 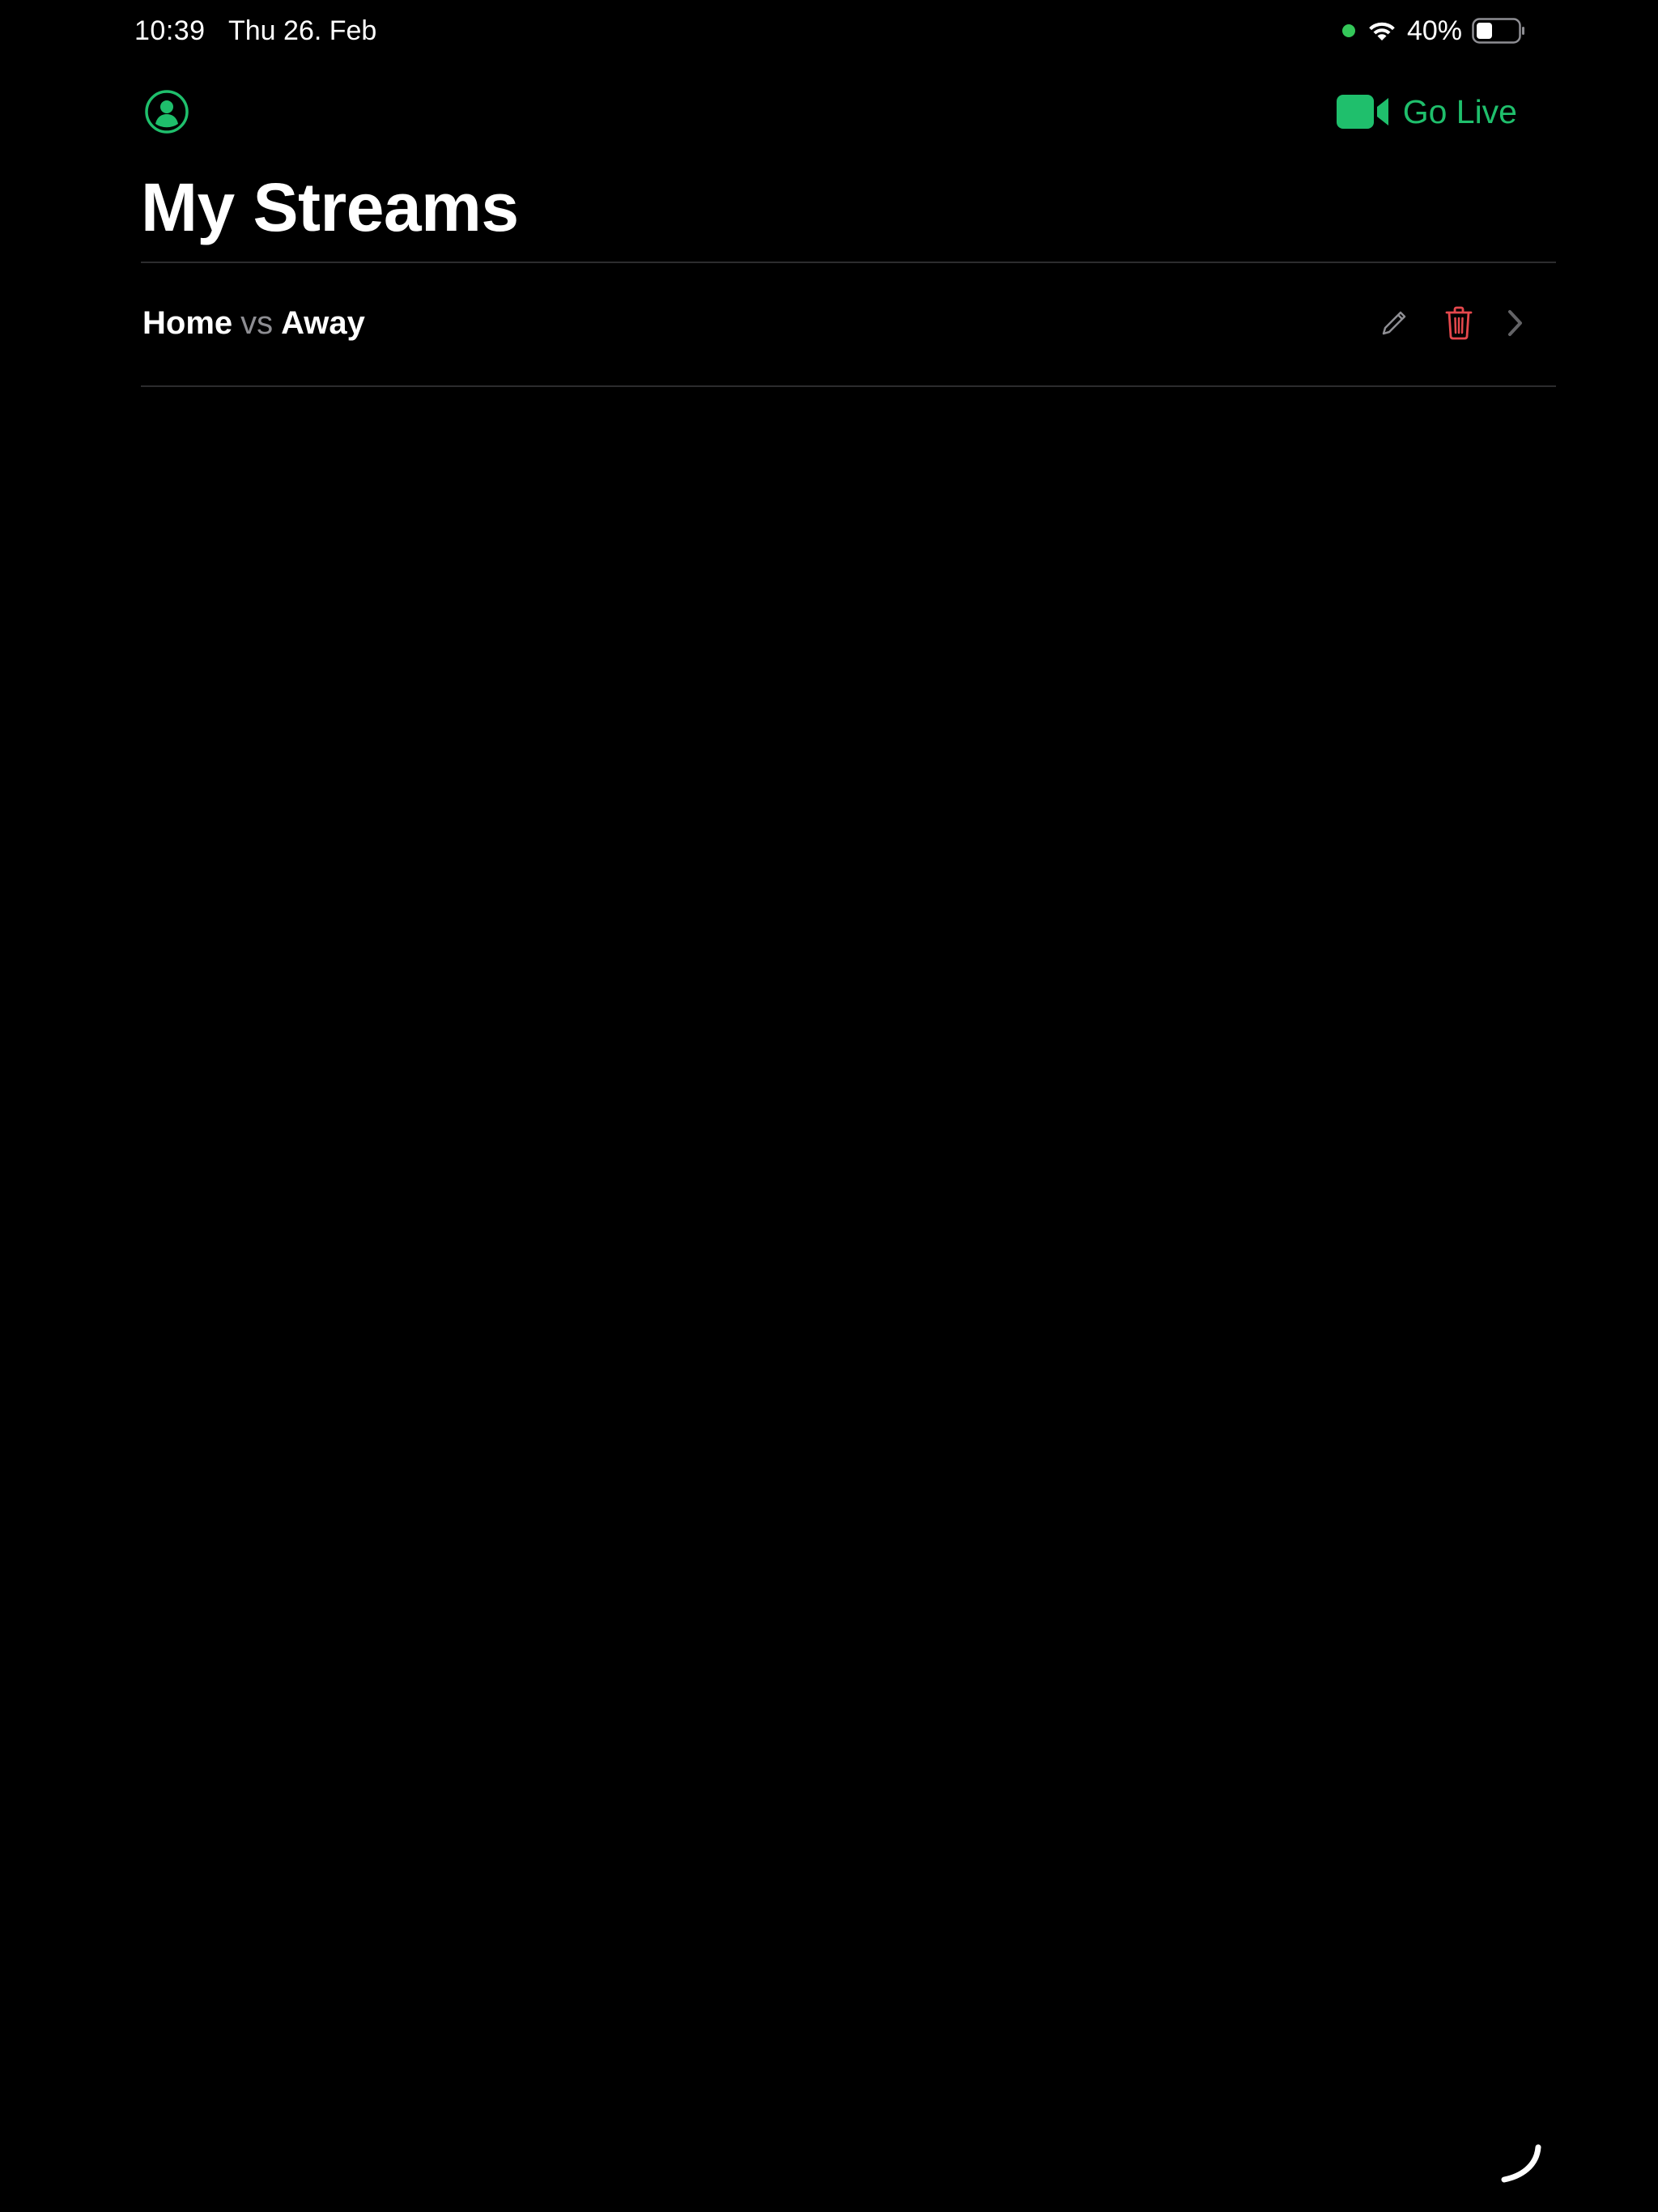 I want to click on row-actions, so click(x=1451, y=323).